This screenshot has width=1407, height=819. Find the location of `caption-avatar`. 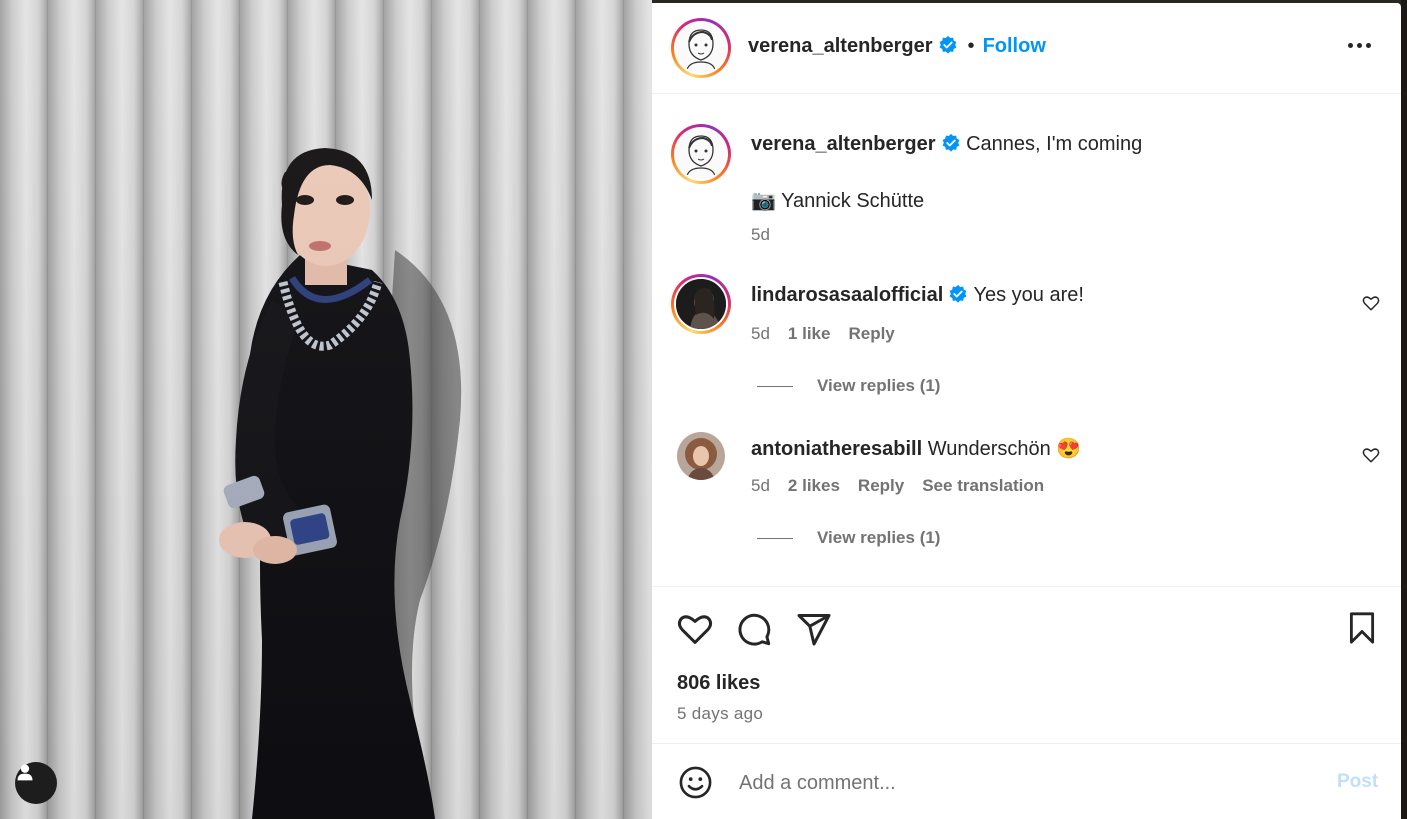

caption-avatar is located at coordinates (701, 154).